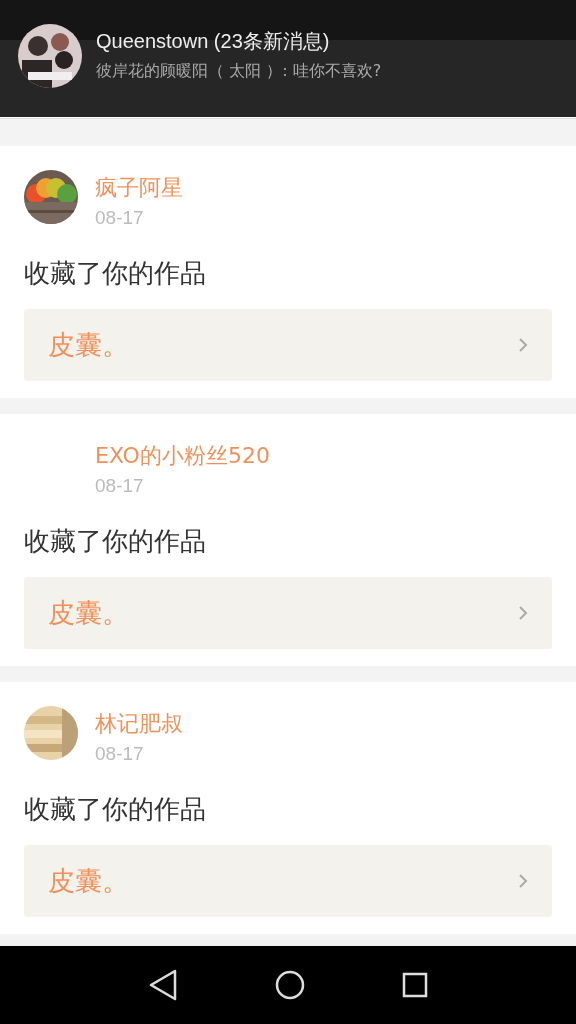 The height and width of the screenshot is (1024, 576). What do you see at coordinates (239, 71) in the screenshot?
I see `notification-text: 彼岸花的顾暖阳（ 太阳 ）: 哇你不喜欢?` at bounding box center [239, 71].